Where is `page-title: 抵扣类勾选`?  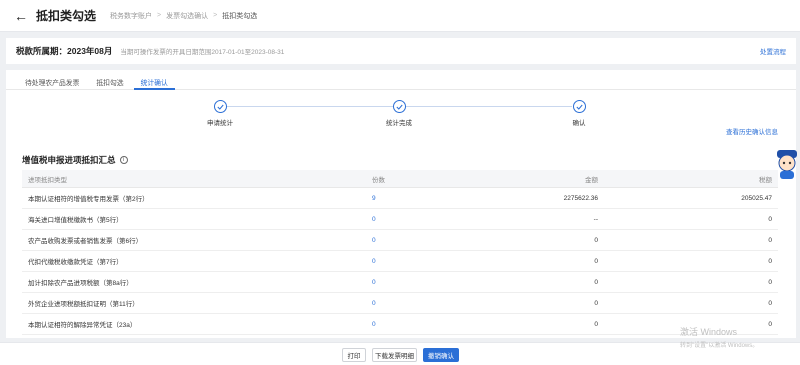 page-title: 抵扣类勾选 is located at coordinates (66, 16).